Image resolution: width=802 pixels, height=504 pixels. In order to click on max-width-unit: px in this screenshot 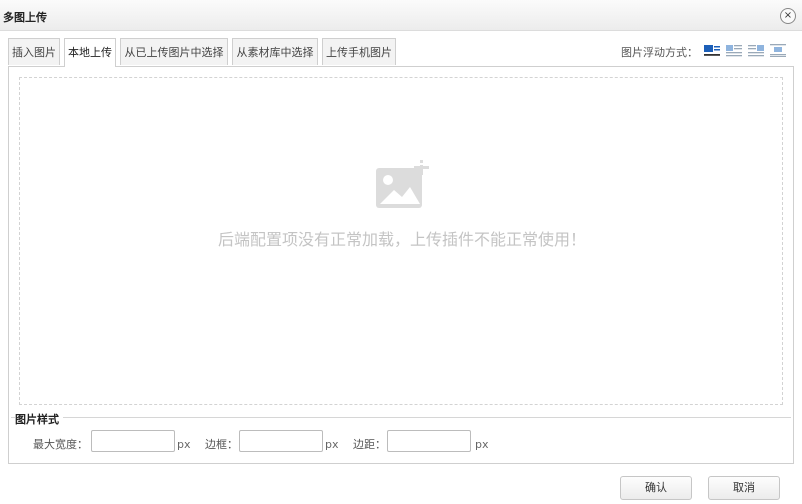, I will do `click(184, 444)`.